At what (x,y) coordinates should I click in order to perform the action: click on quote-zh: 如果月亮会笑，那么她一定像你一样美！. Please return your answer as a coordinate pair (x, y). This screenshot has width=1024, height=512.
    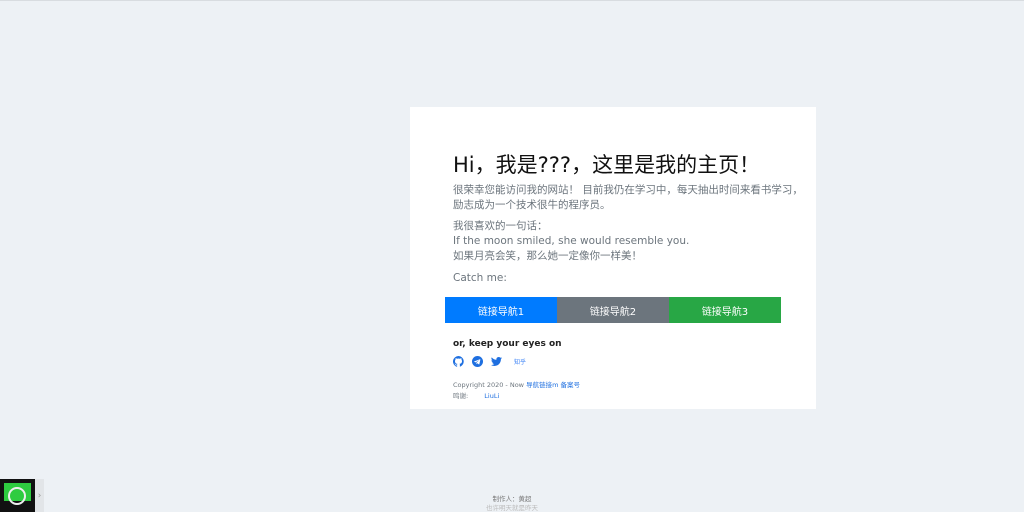
    Looking at the image, I should click on (547, 256).